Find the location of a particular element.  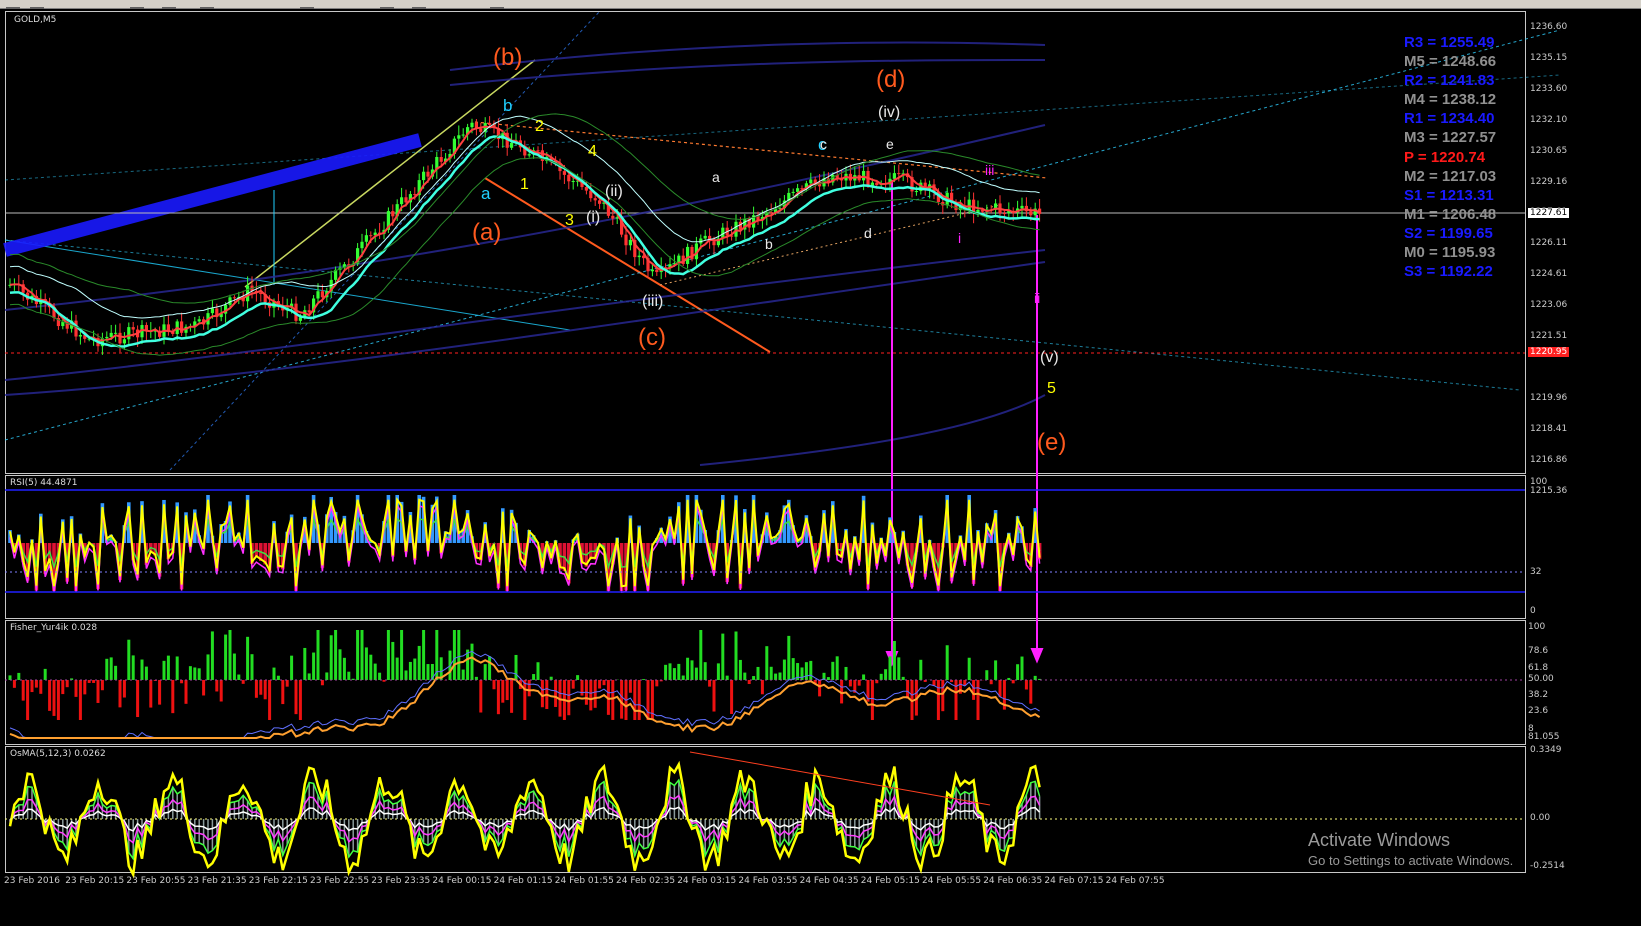

time-tick: 24 Feb 06:35 is located at coordinates (1013, 881).